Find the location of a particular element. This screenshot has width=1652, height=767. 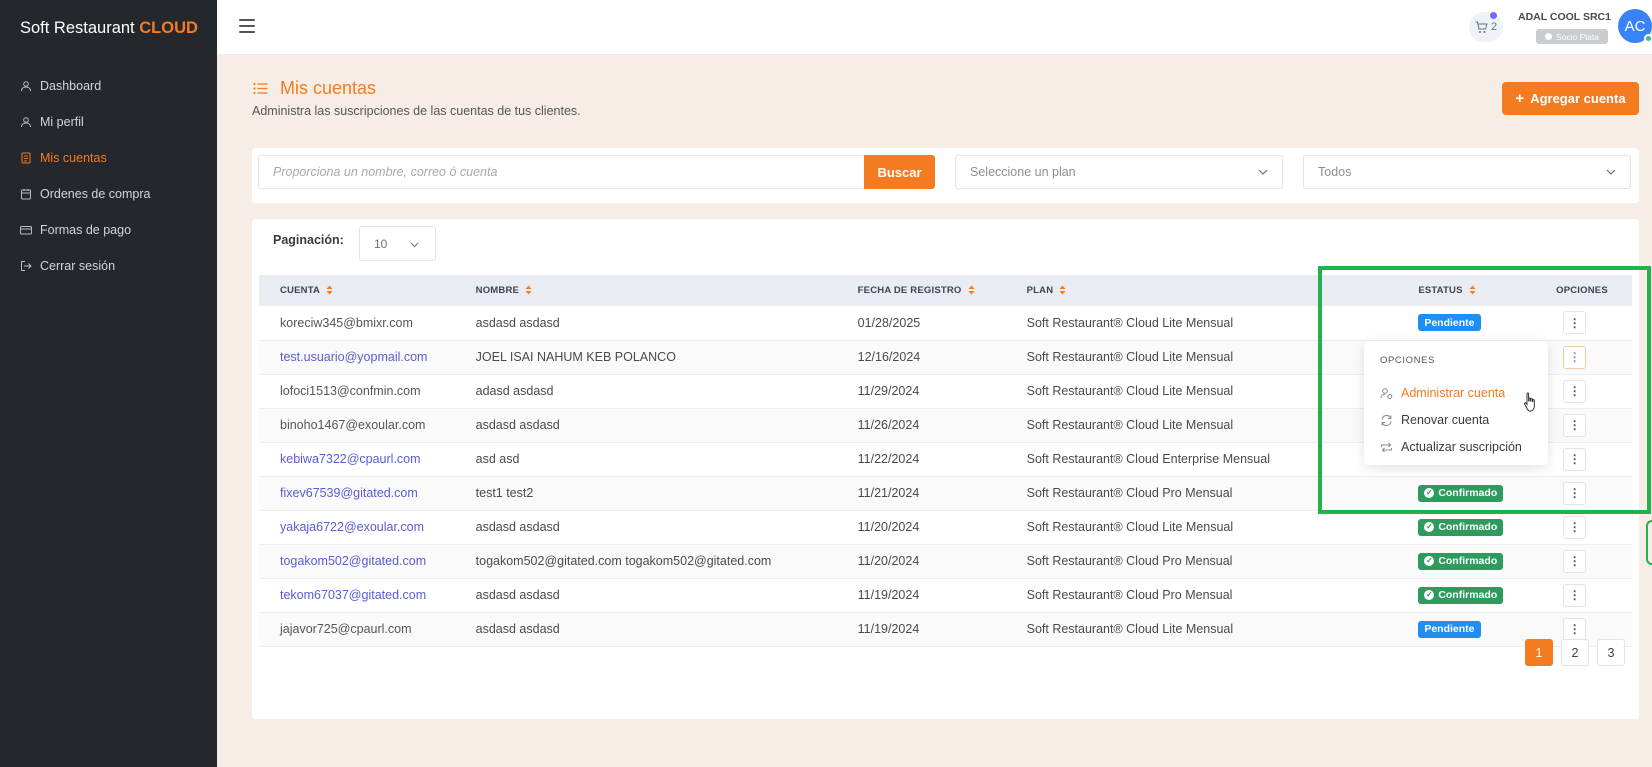

plan-select-value: Seleccione un plan is located at coordinates (1023, 172).